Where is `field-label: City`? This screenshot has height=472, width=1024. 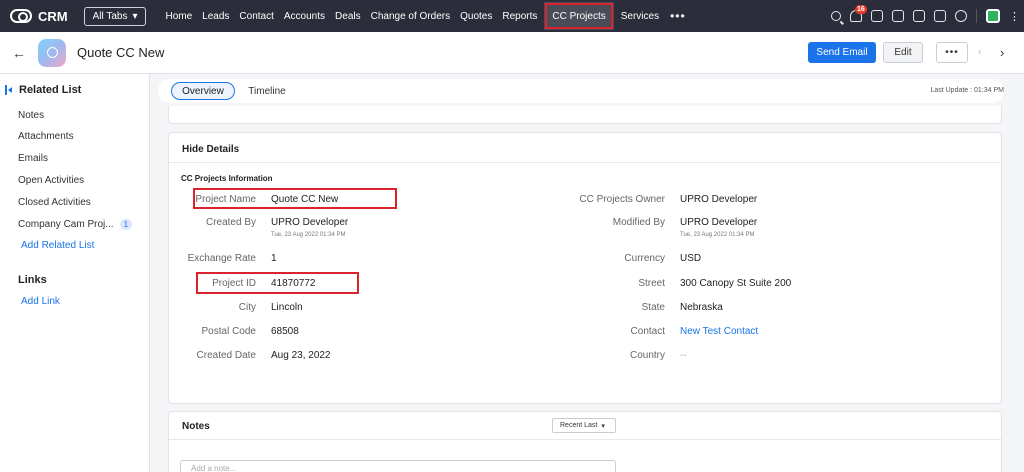 field-label: City is located at coordinates (247, 307).